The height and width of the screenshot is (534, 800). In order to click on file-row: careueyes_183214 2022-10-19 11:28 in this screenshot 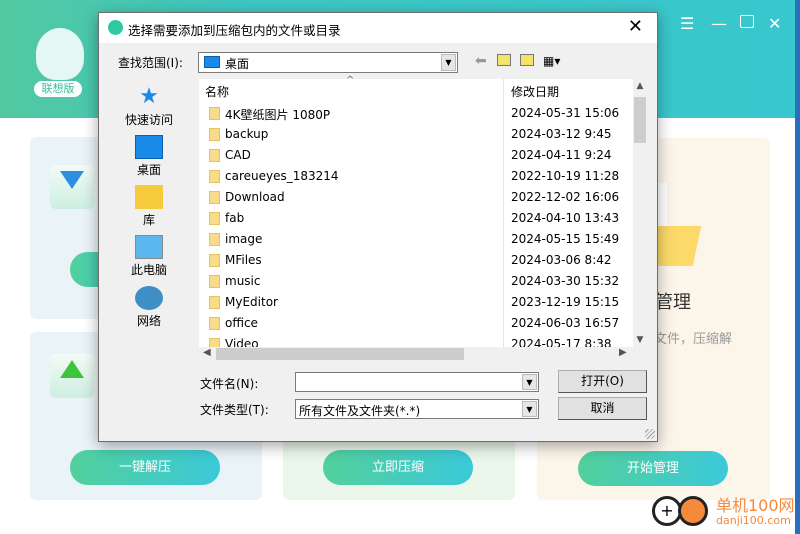, I will do `click(416, 176)`.